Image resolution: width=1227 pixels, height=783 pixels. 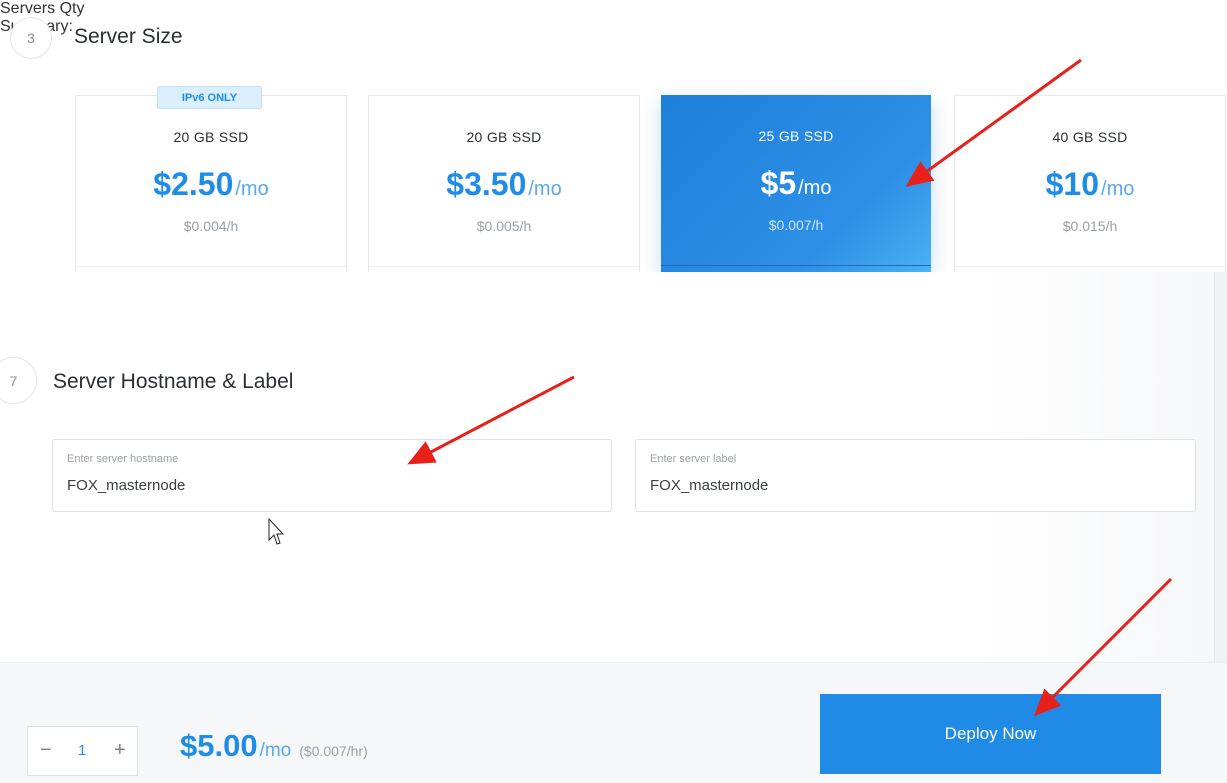 What do you see at coordinates (219, 745) in the screenshot?
I see `summary-price: $5.00` at bounding box center [219, 745].